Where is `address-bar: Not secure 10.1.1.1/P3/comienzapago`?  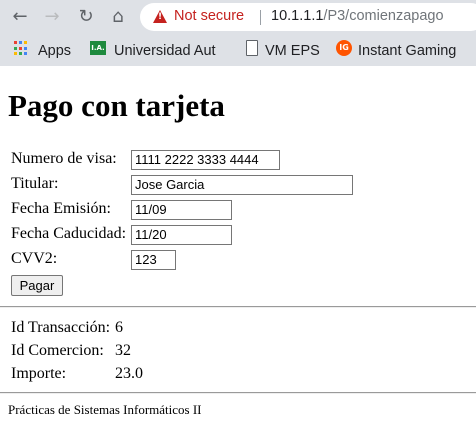 address-bar: Not secure 10.1.1.1/P3/comienzapago is located at coordinates (308, 17).